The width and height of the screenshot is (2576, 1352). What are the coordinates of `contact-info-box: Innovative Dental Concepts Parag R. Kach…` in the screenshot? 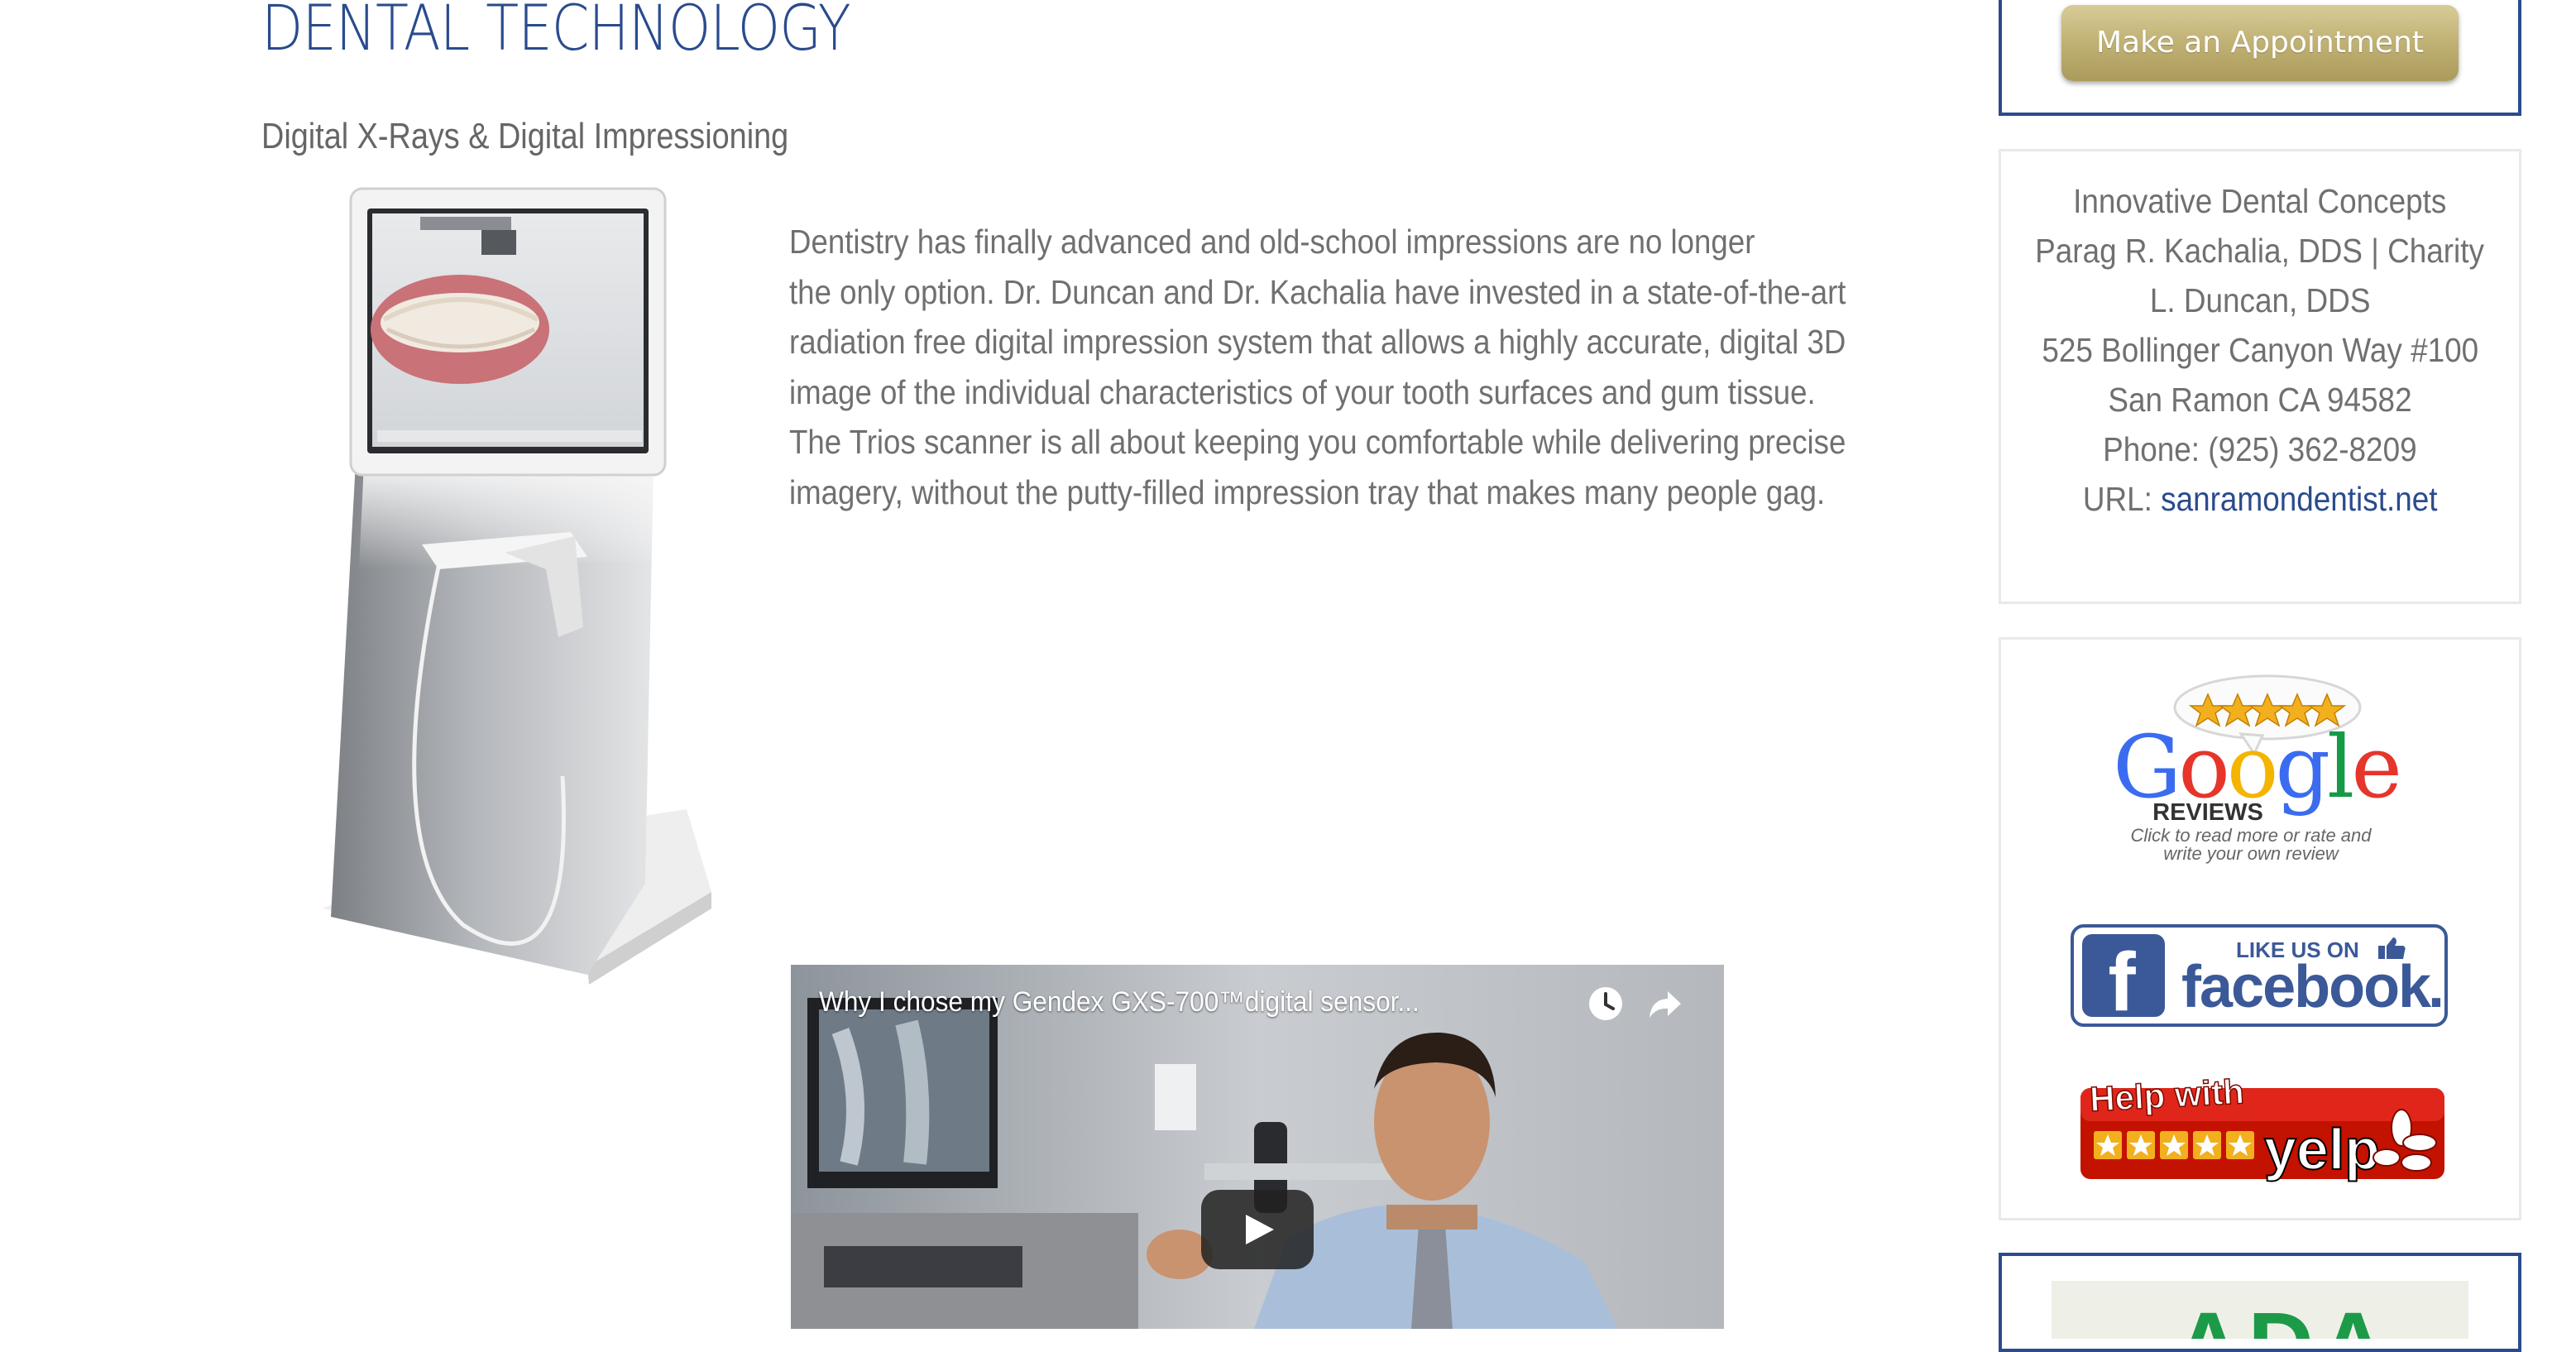 It's located at (2260, 376).